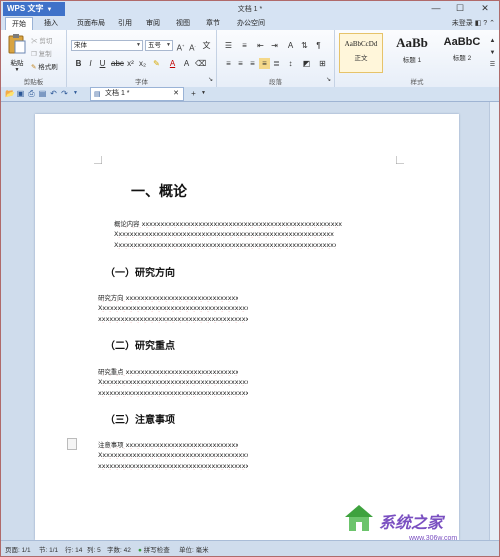 This screenshot has width=500, height=557. Describe the element at coordinates (180, 46) in the screenshot. I see `grow-font-icon: A+` at that location.